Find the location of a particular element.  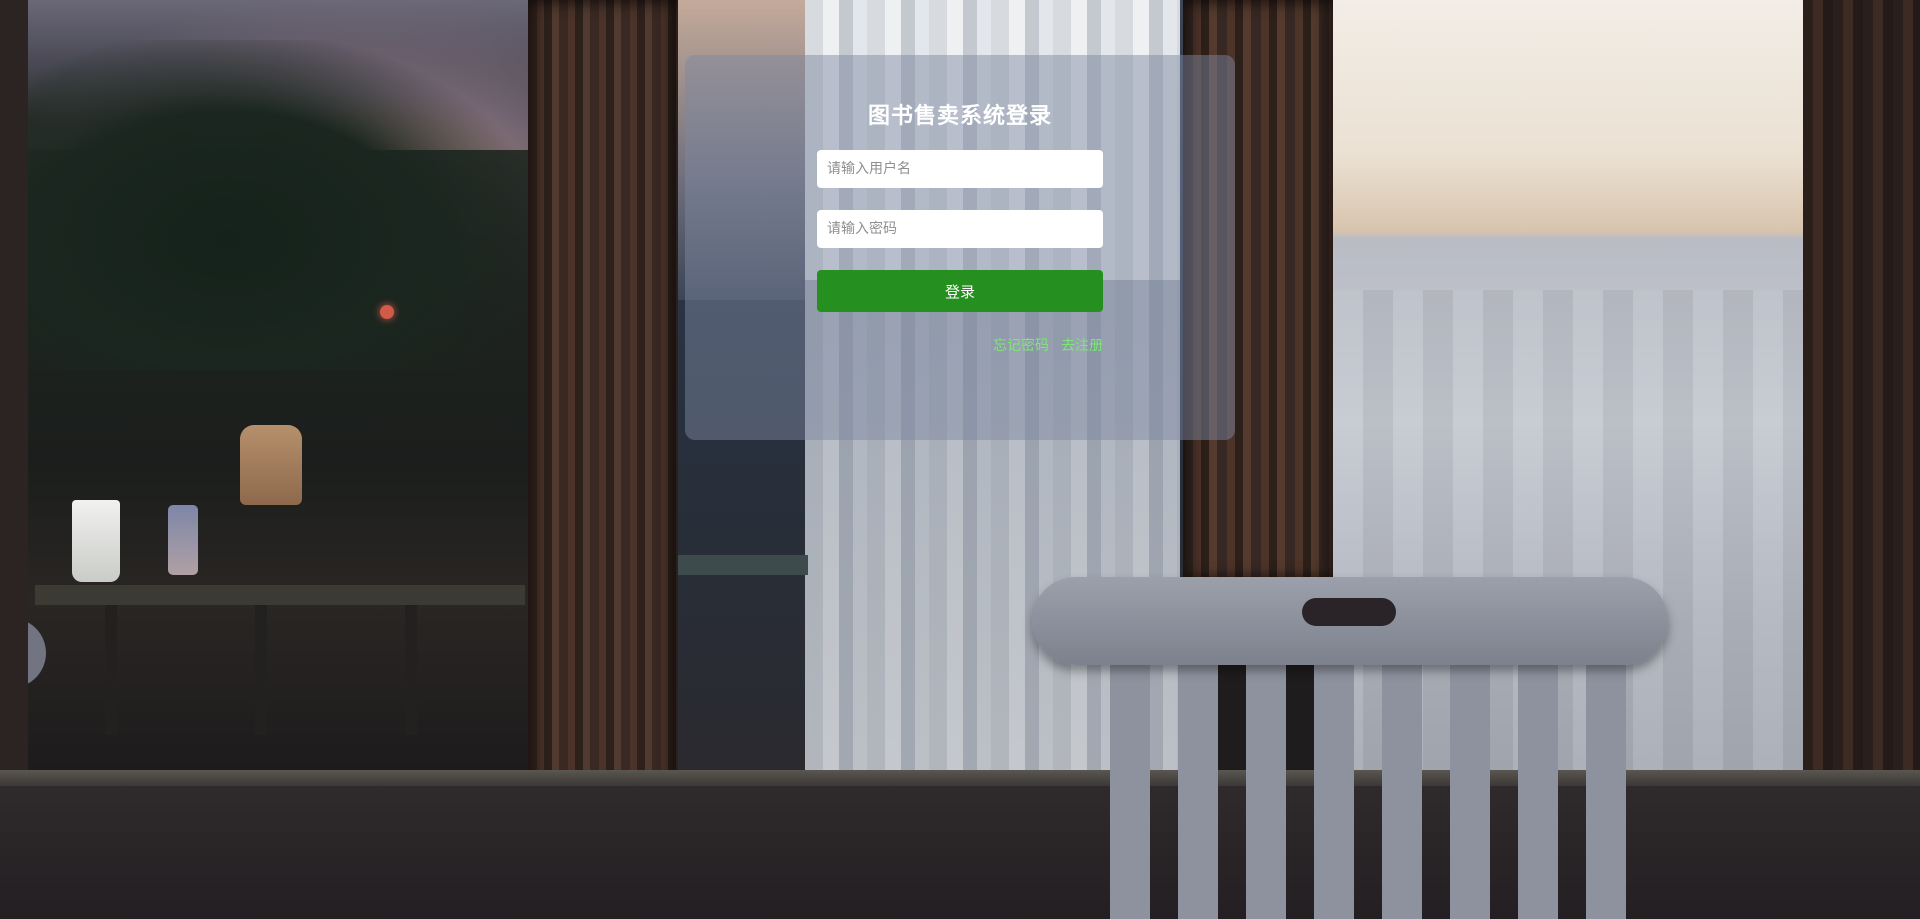

frame-right is located at coordinates (1861, 400).